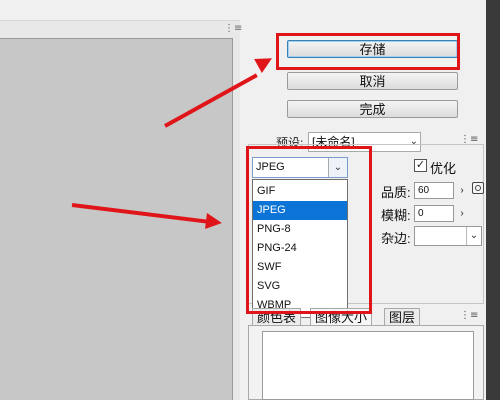 The image size is (500, 400). Describe the element at coordinates (462, 213) in the screenshot. I see `blur-stepper-icon: ›` at that location.